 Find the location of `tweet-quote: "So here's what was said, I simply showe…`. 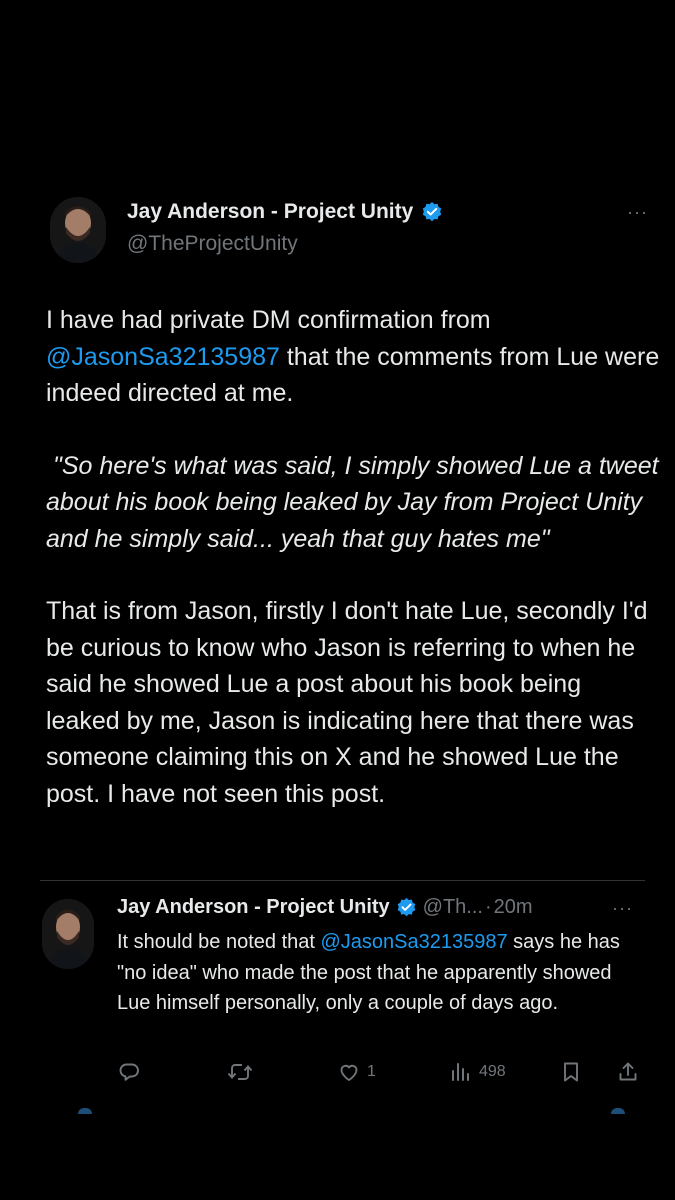

tweet-quote: "So here's what was said, I simply showe… is located at coordinates (356, 502).